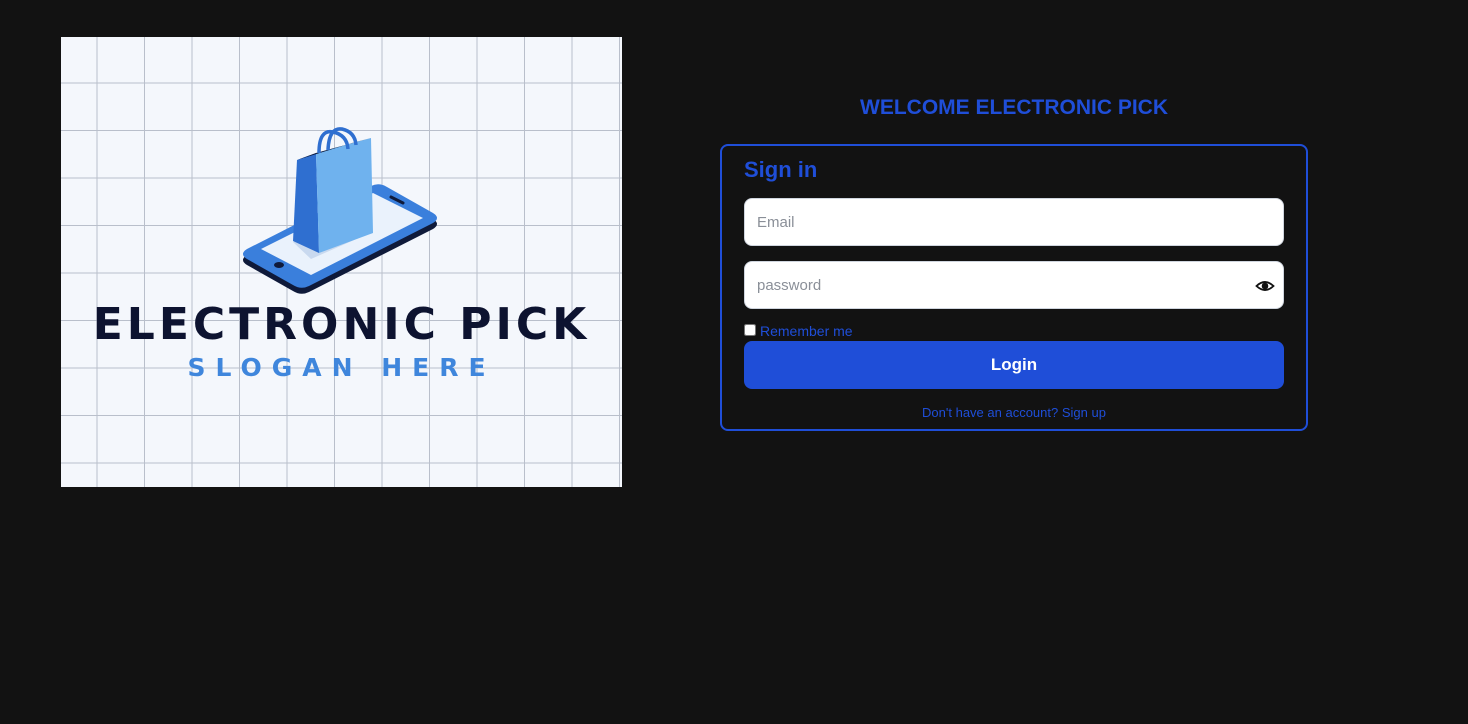 The width and height of the screenshot is (1468, 724). What do you see at coordinates (1014, 107) in the screenshot?
I see `welcome-title: WELCOME ELECTRONIC PICK` at bounding box center [1014, 107].